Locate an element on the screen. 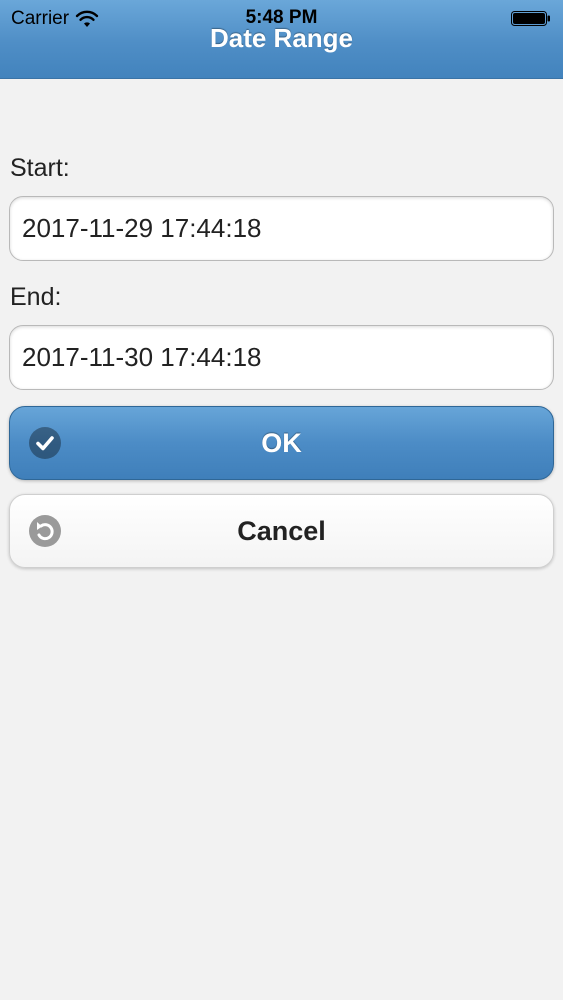 This screenshot has height=1000, width=563. ok-button: OK is located at coordinates (281, 443).